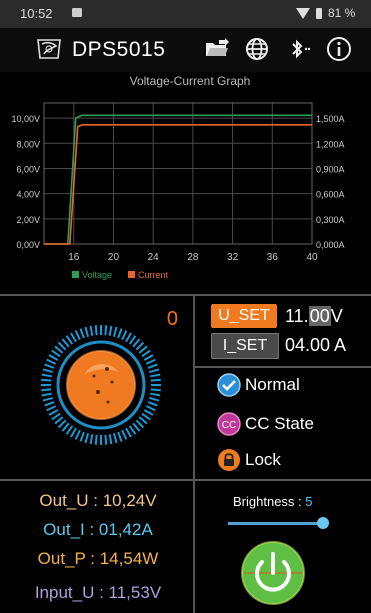 Image resolution: width=371 pixels, height=613 pixels. What do you see at coordinates (185, 50) in the screenshot?
I see `app-bar: DPS5015` at bounding box center [185, 50].